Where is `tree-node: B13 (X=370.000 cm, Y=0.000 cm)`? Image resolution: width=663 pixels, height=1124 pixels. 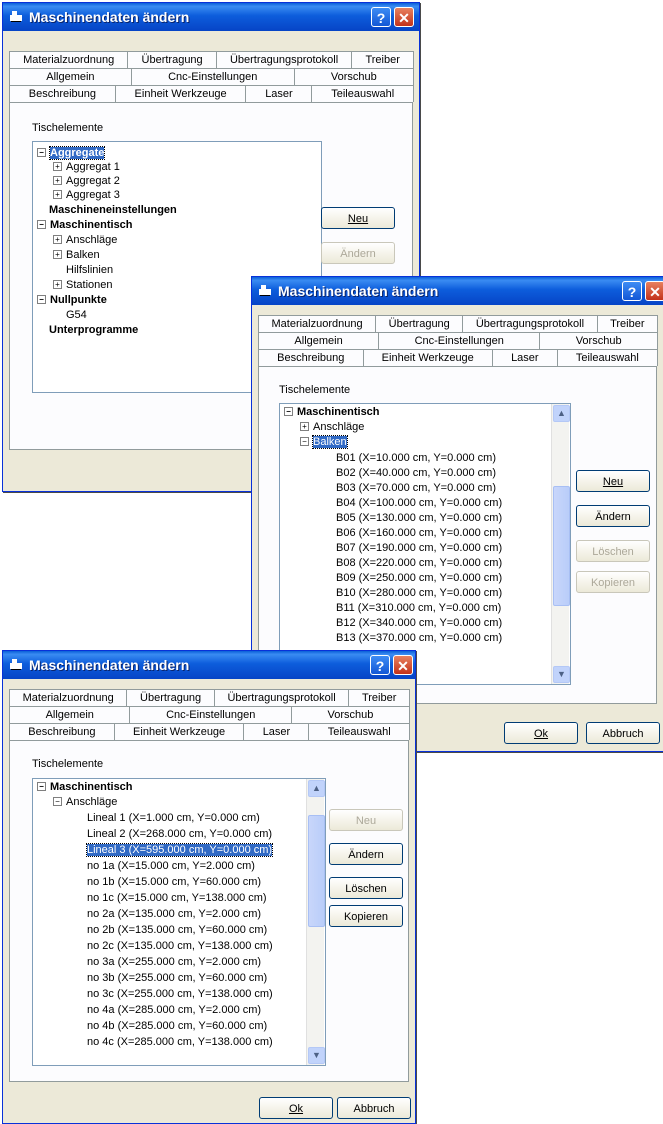
tree-node: B13 (X=370.000 cm, Y=0.000 cm) is located at coordinates (419, 638).